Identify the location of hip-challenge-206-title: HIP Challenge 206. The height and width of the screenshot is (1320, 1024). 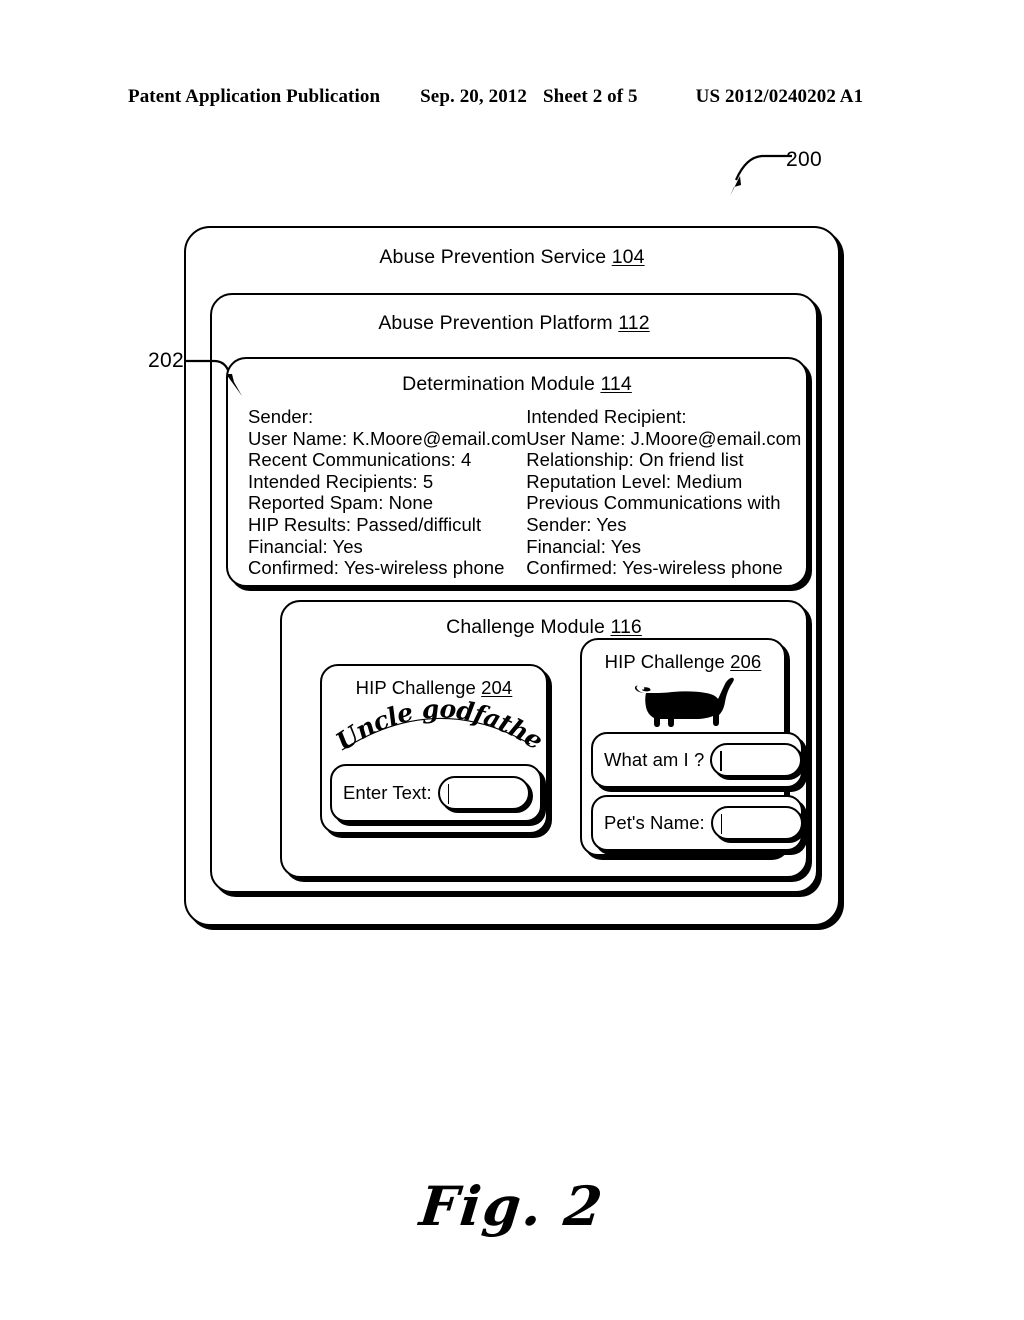
(683, 662).